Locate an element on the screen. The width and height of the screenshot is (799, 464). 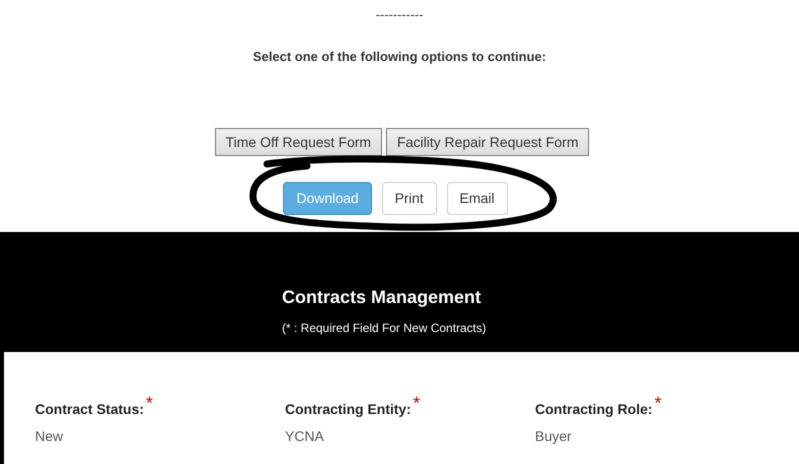
field-label: Contract Status: is located at coordinates (89, 409).